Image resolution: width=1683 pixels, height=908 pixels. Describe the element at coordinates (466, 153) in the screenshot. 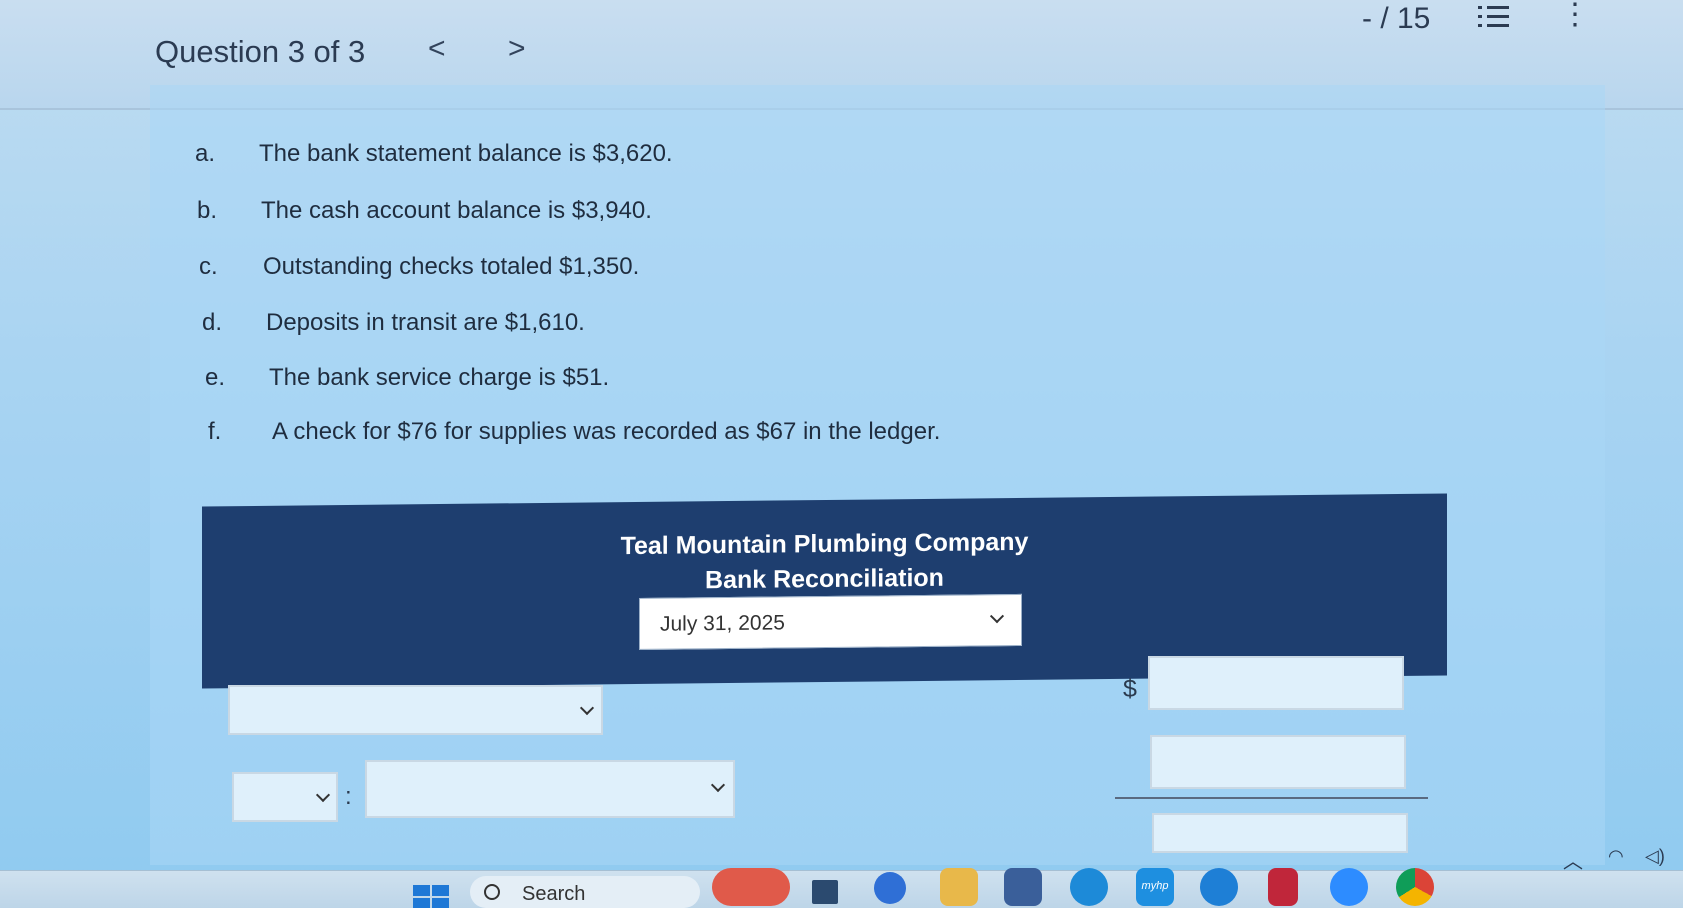

I see `item-text: The bank statement balance is $3,620.` at that location.